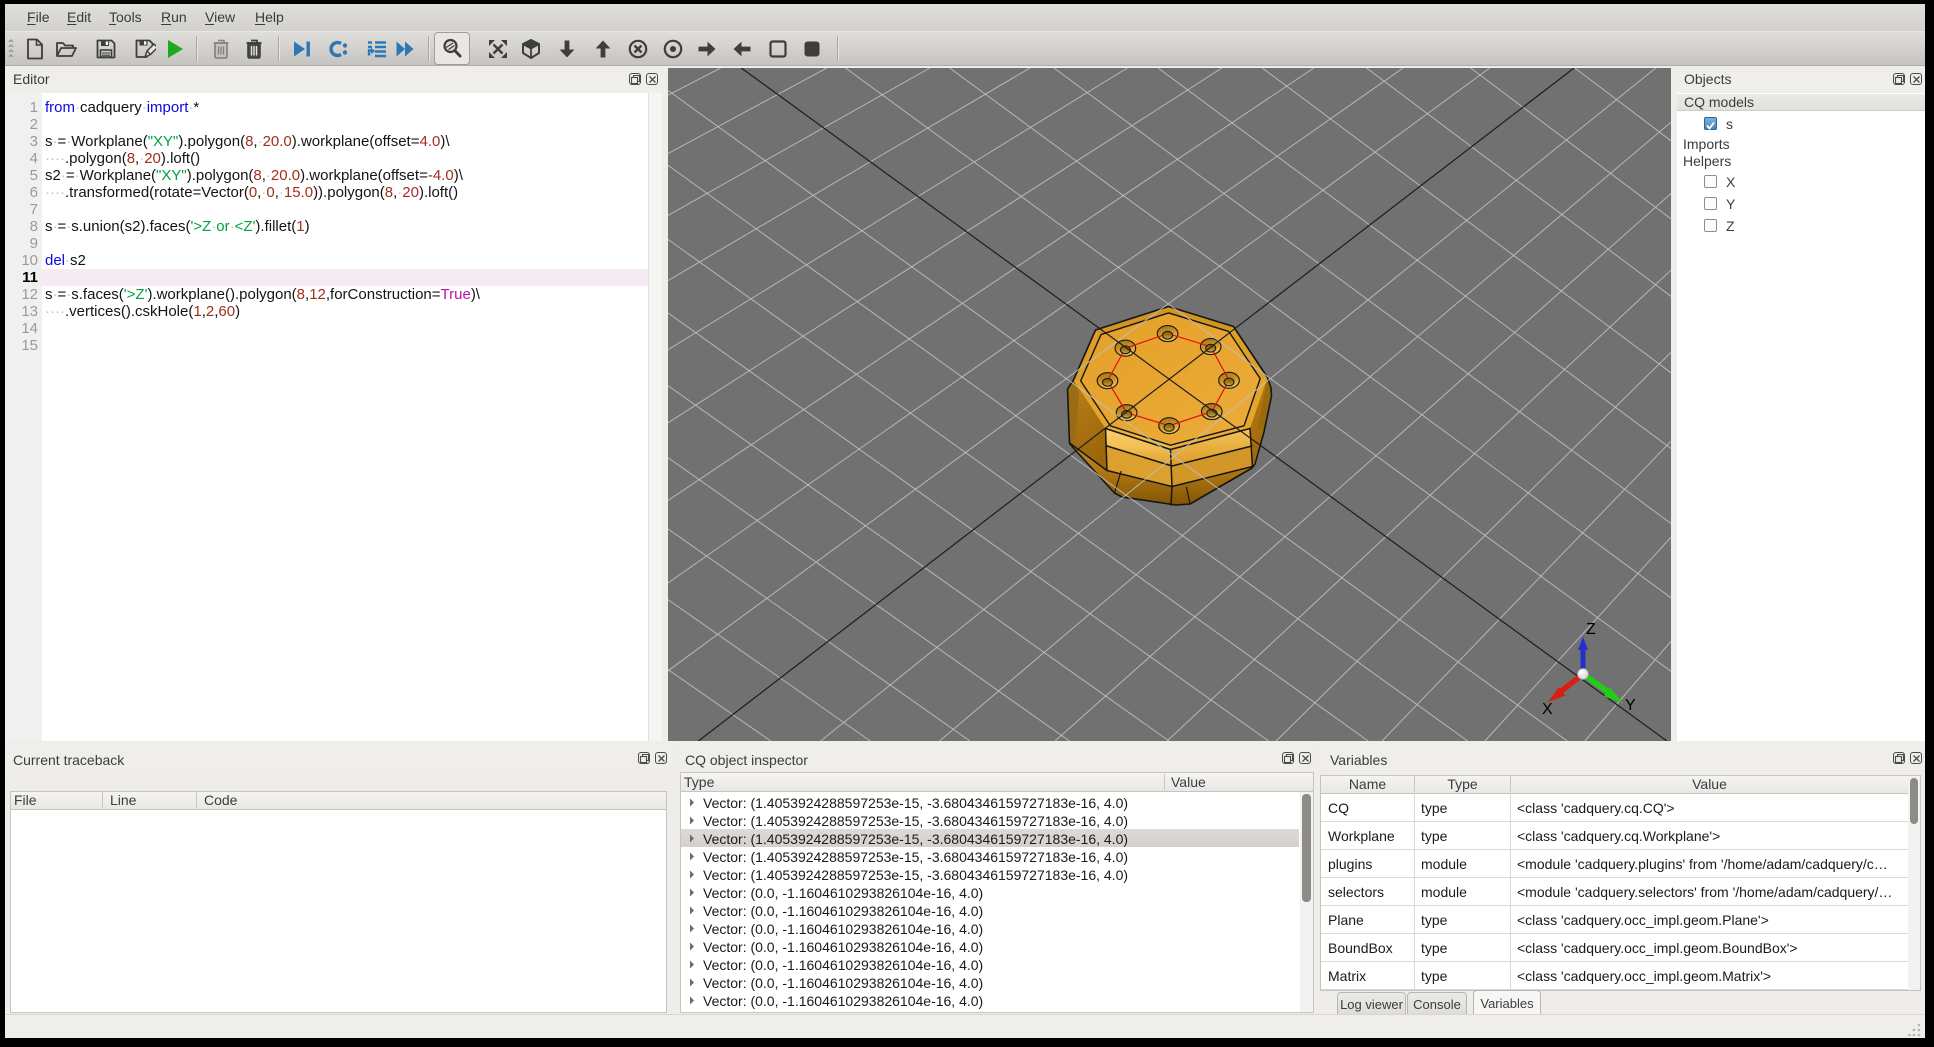 Image resolution: width=1934 pixels, height=1047 pixels. Describe the element at coordinates (1591, 629) in the screenshot. I see `svg-text: Z` at that location.